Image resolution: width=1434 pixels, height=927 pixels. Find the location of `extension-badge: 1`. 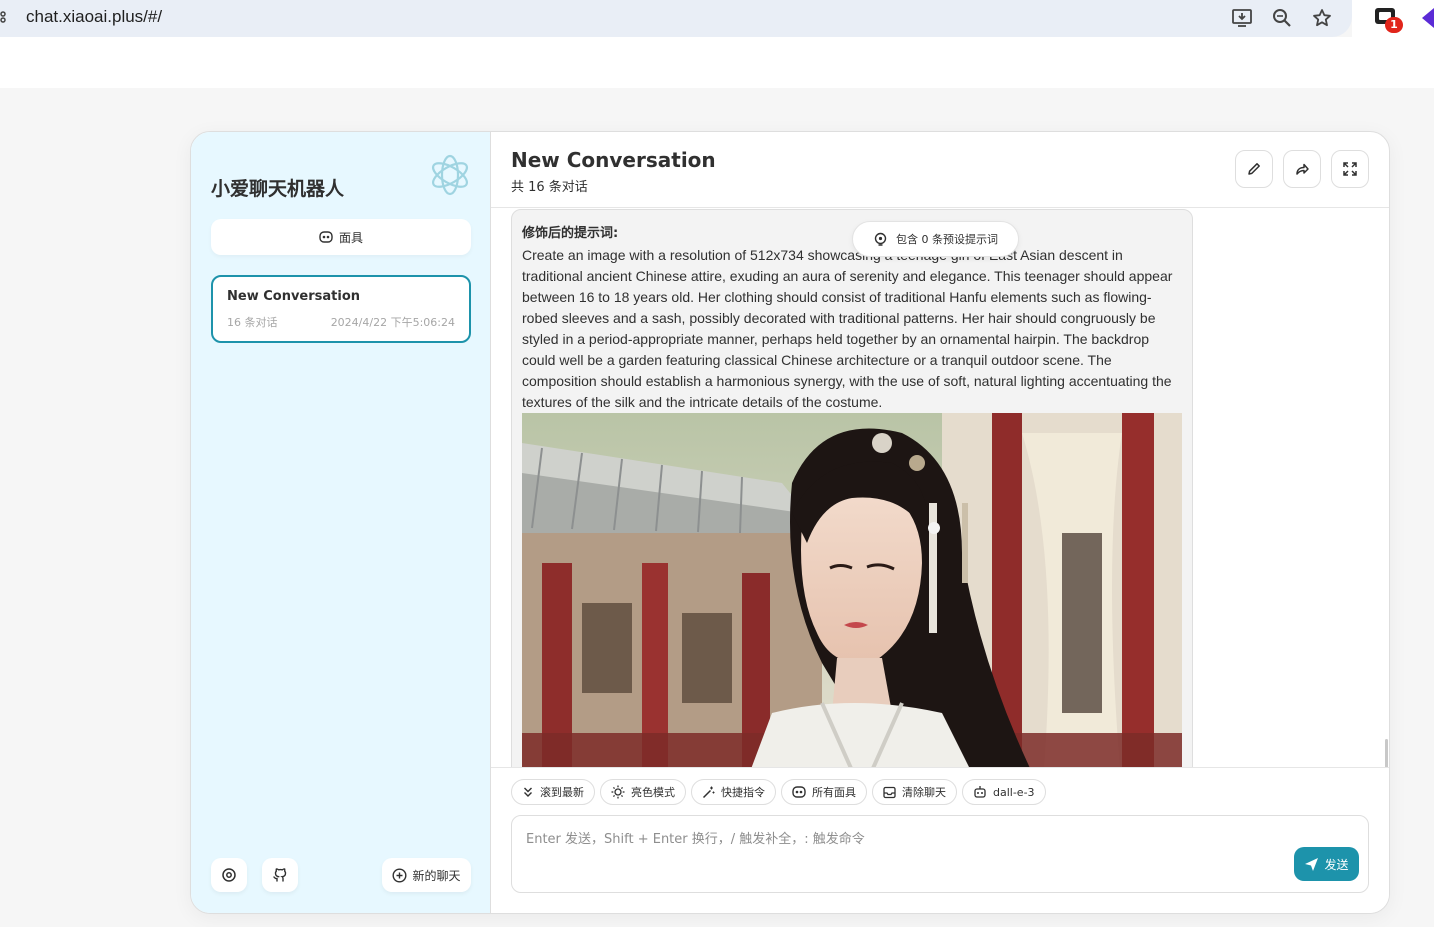

extension-badge: 1 is located at coordinates (1394, 25).